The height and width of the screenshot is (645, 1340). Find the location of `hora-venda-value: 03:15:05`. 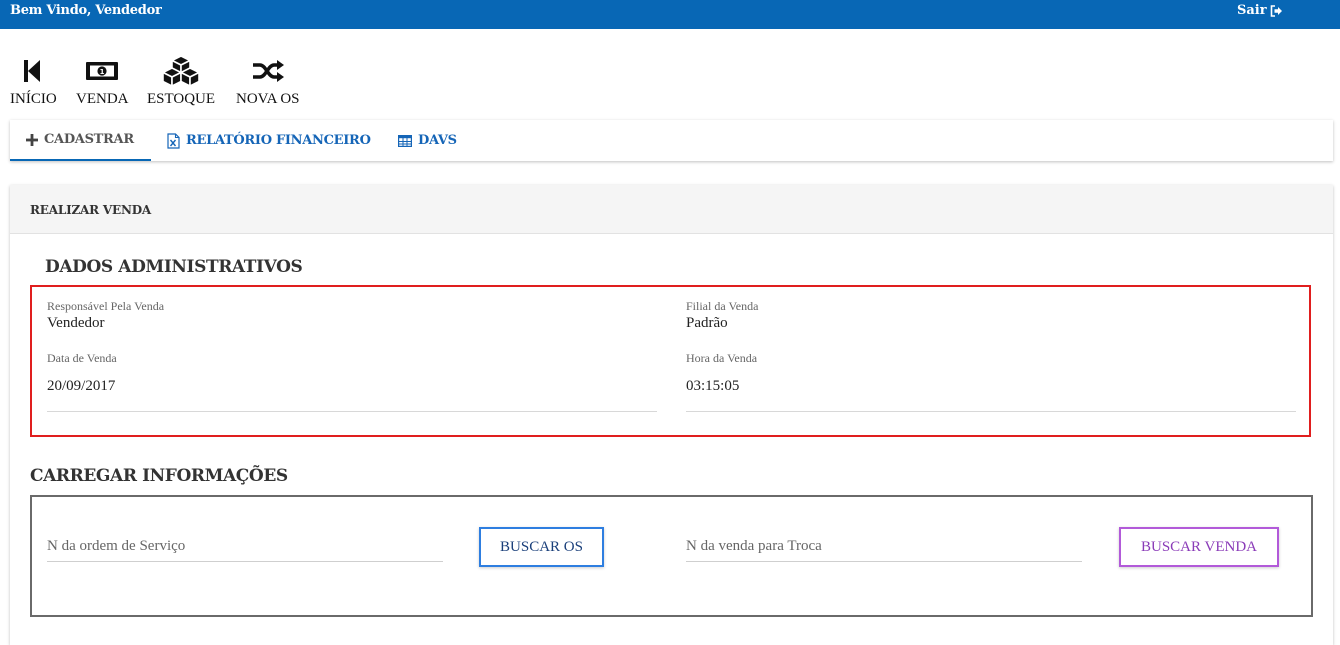

hora-venda-value: 03:15:05 is located at coordinates (713, 386).